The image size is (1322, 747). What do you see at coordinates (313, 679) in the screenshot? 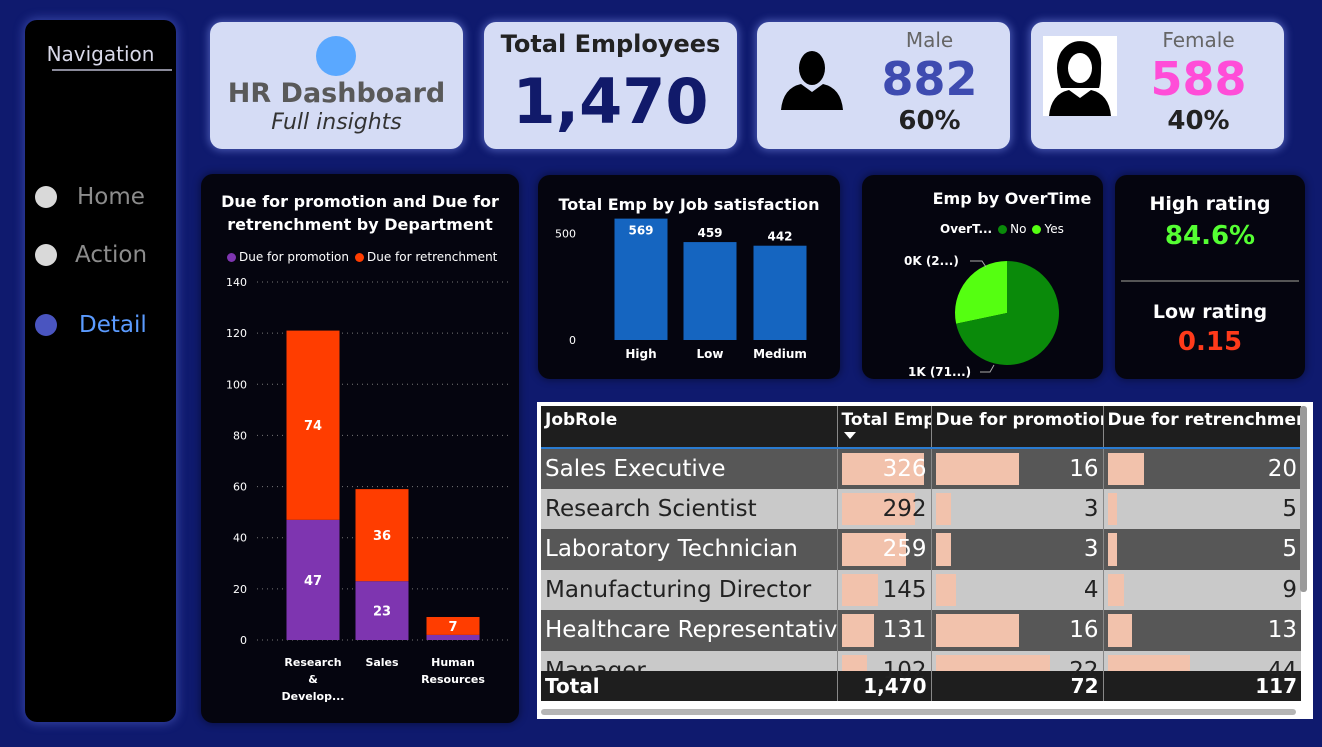
I see `x-tick-label: &` at bounding box center [313, 679].